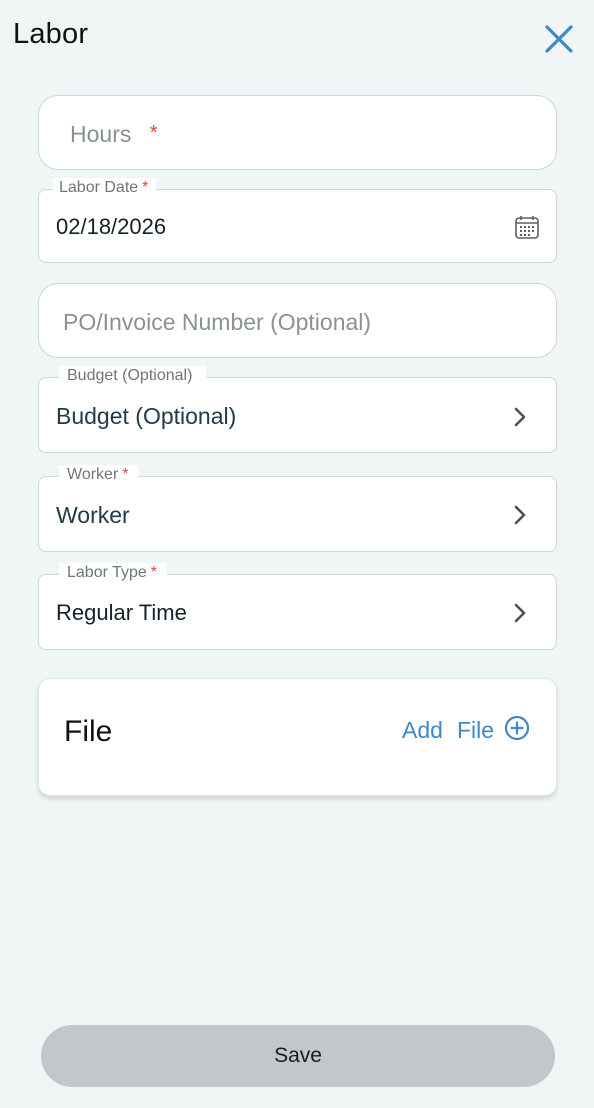 This screenshot has width=594, height=1108. I want to click on labor-date-label: Labor Date *, so click(105, 188).